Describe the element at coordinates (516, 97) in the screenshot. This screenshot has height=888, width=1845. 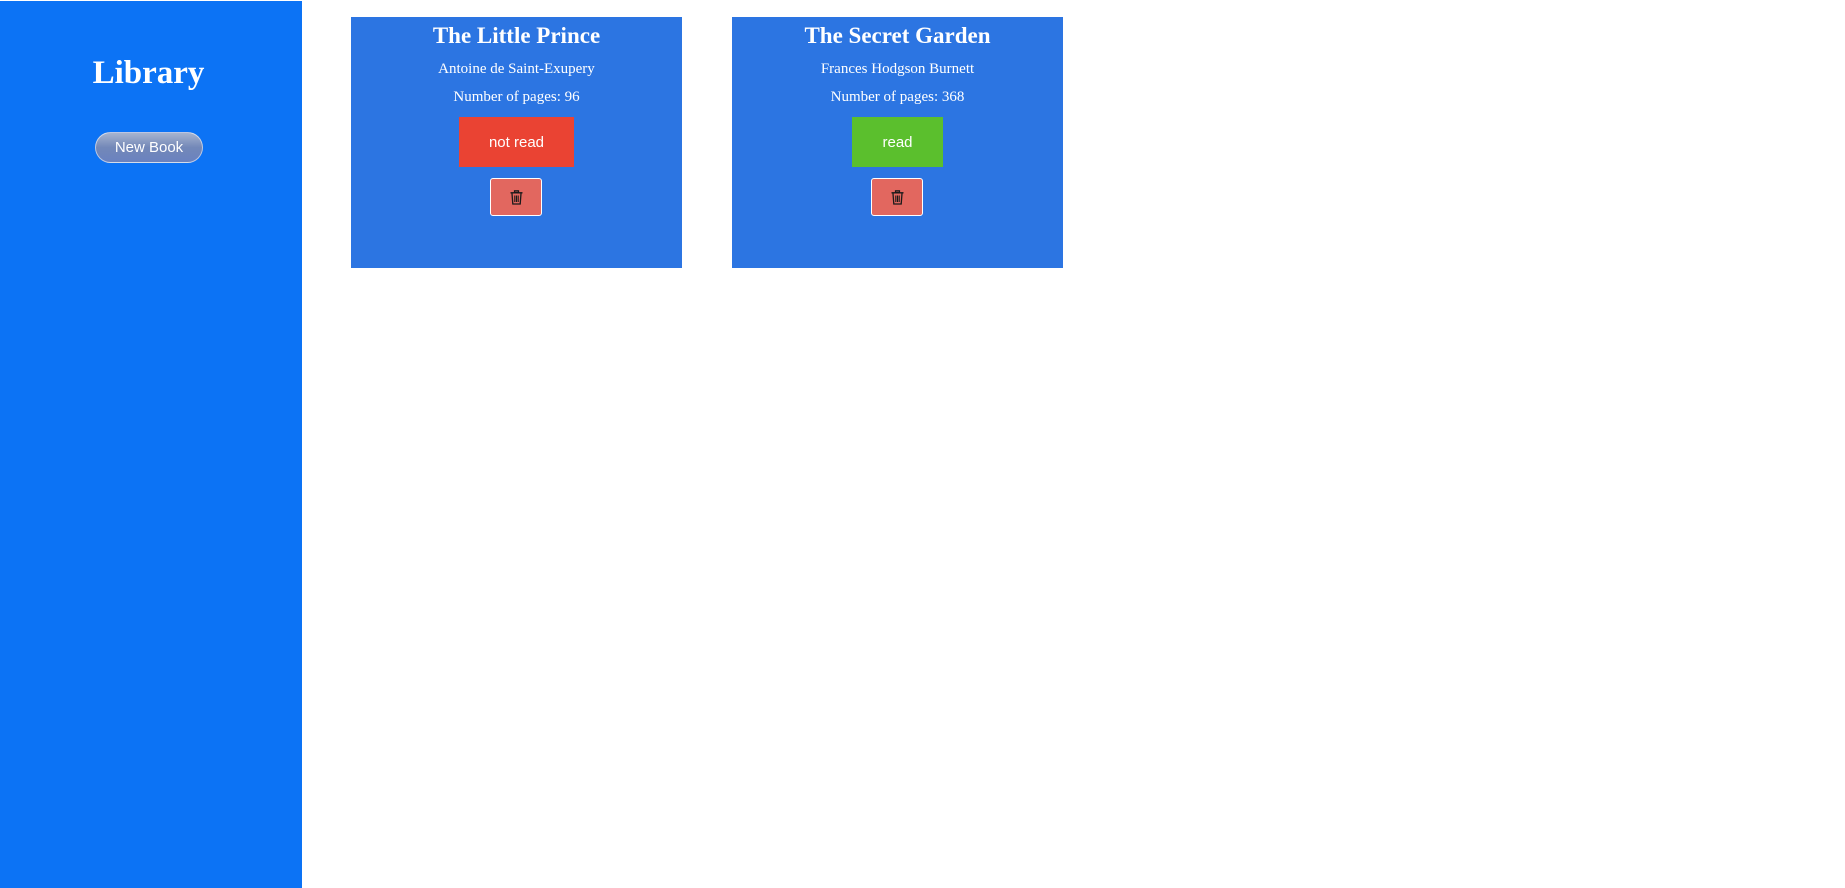
I see `book-pages: Number of pages: 96` at that location.